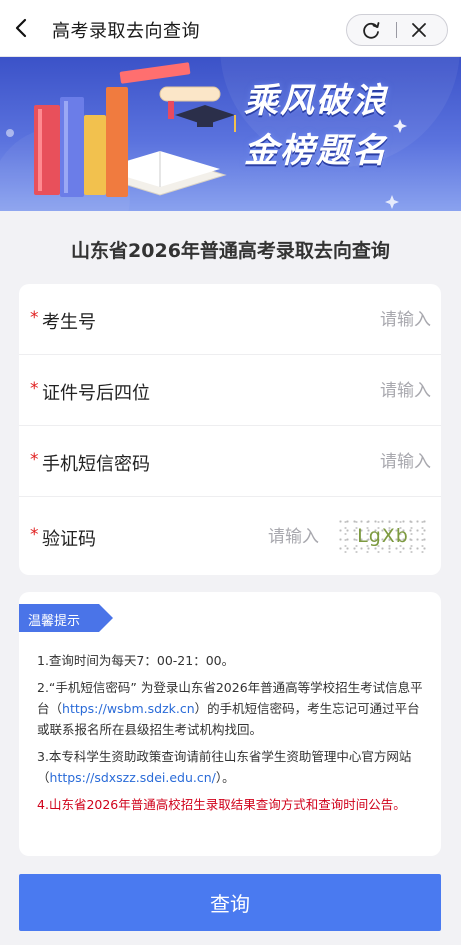  I want to click on query-button: 查询, so click(230, 902).